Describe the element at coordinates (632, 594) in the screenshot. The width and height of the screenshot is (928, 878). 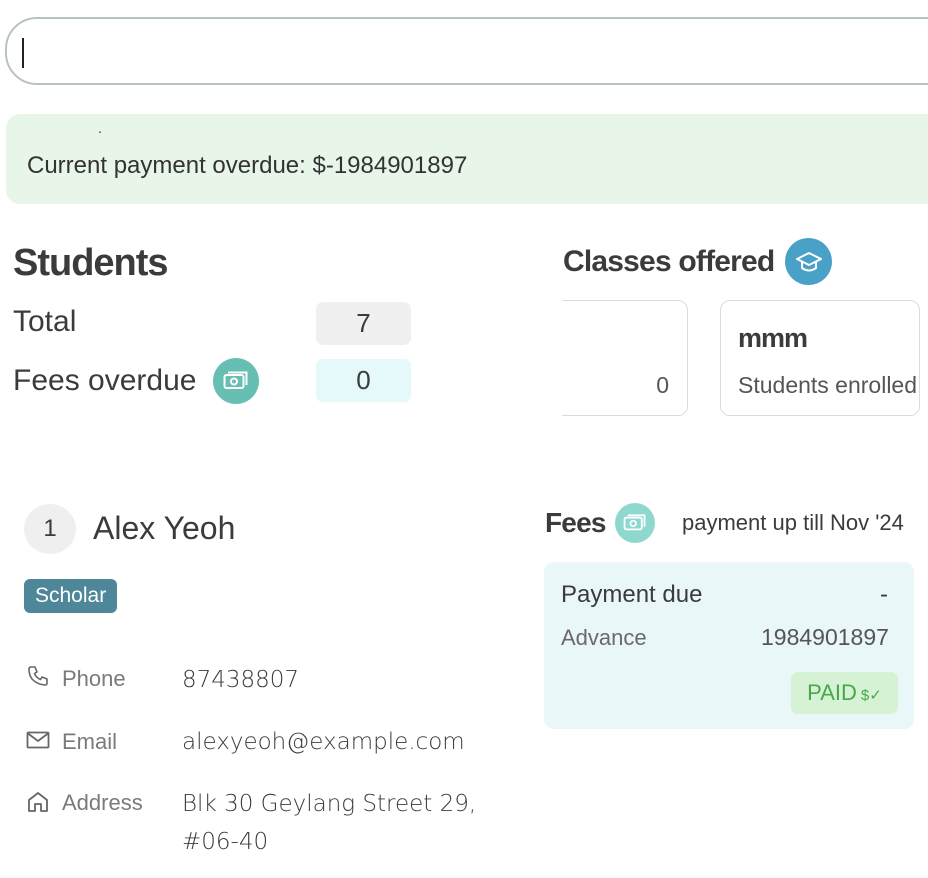
I see `payment-due-label: Payment due` at that location.